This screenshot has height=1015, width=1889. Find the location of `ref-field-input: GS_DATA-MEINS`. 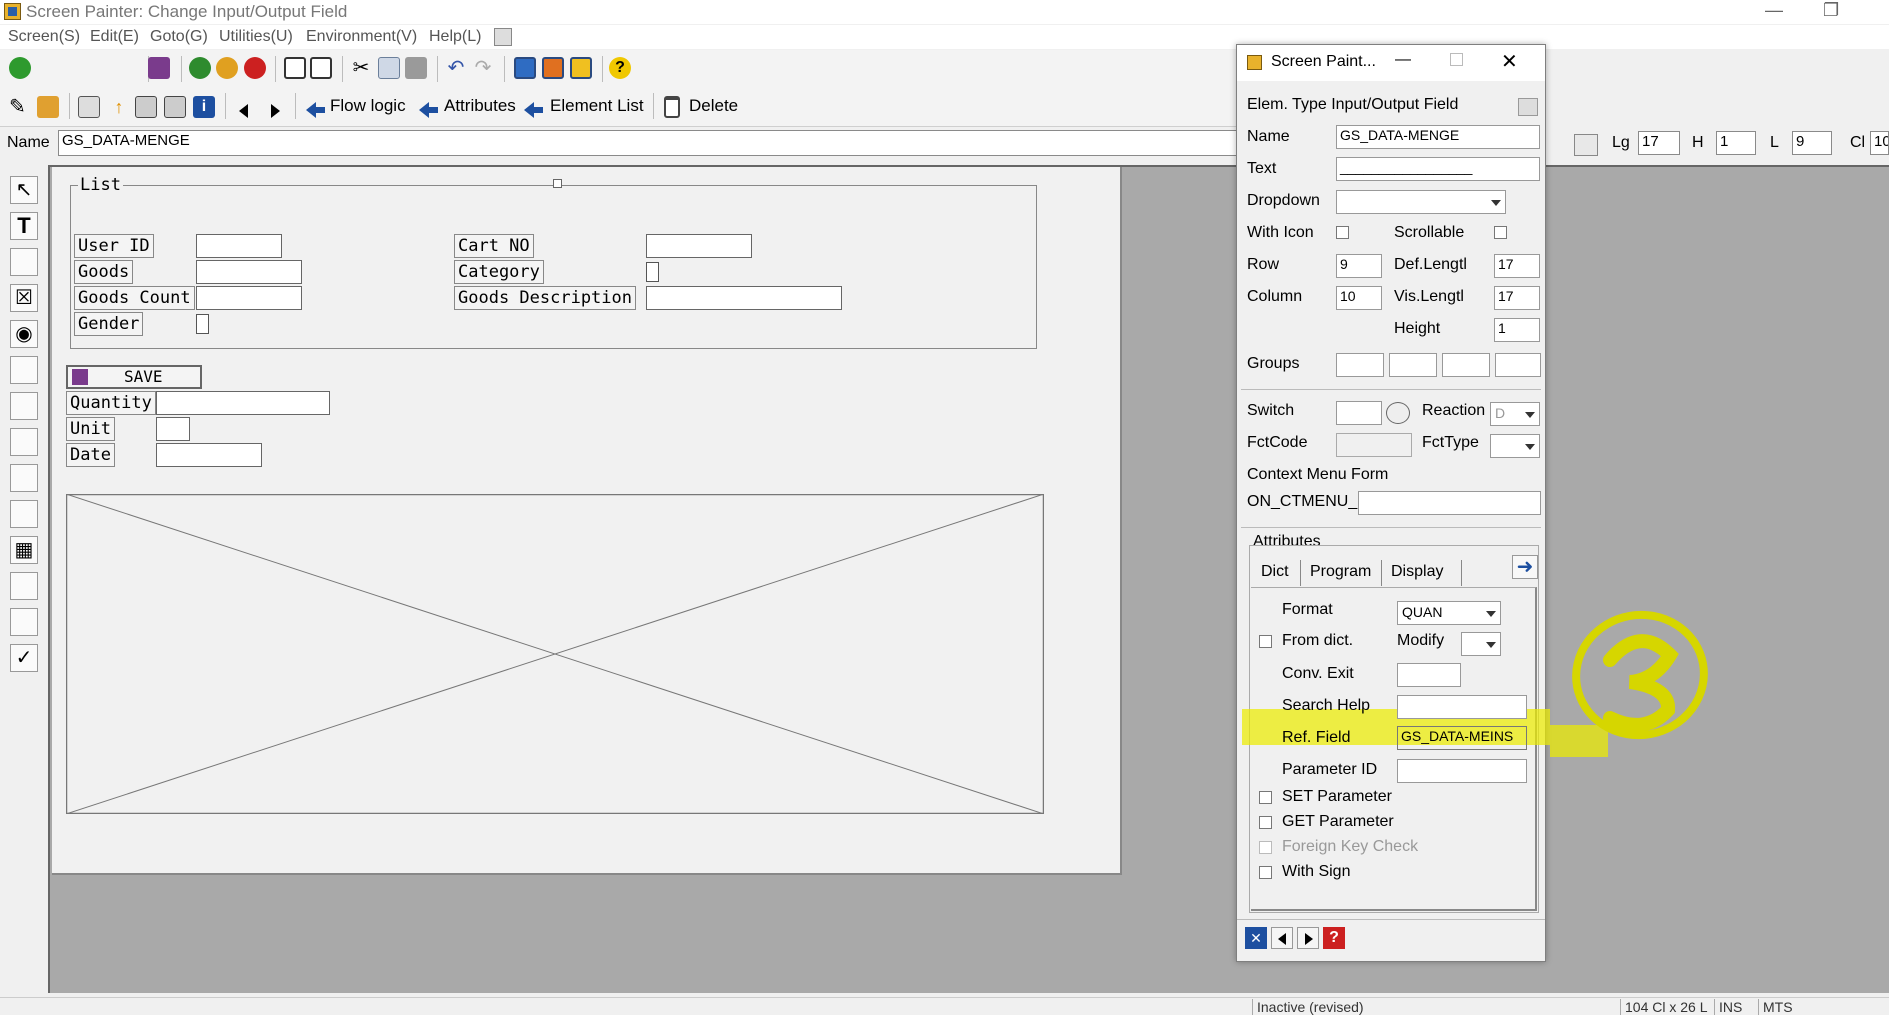

ref-field-input: GS_DATA-MEINS is located at coordinates (1462, 738).